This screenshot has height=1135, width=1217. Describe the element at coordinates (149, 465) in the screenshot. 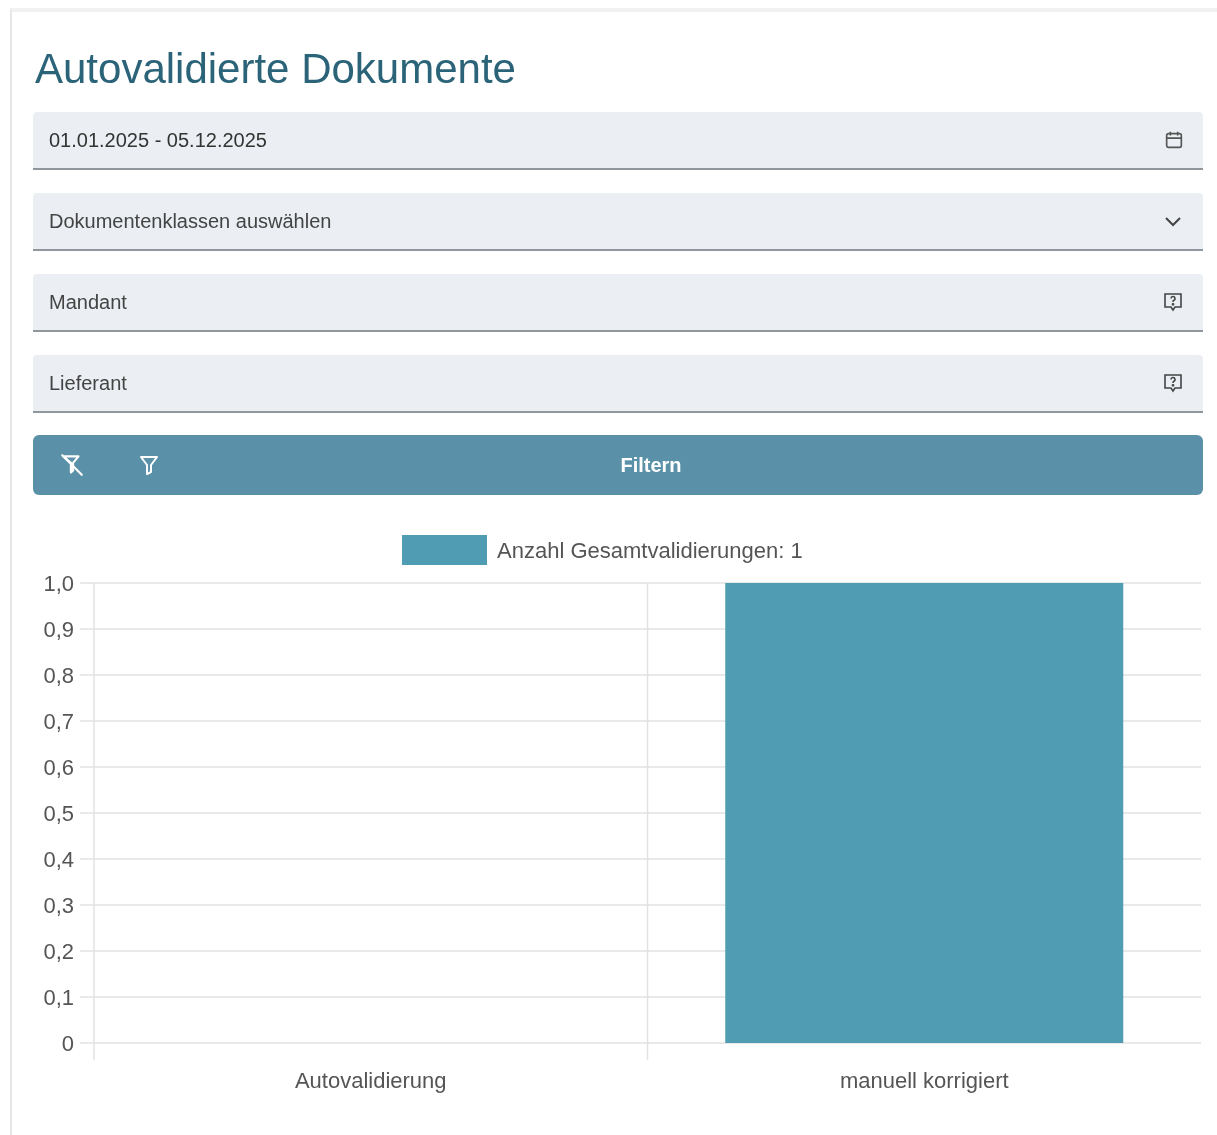

I see `filter-icon` at that location.